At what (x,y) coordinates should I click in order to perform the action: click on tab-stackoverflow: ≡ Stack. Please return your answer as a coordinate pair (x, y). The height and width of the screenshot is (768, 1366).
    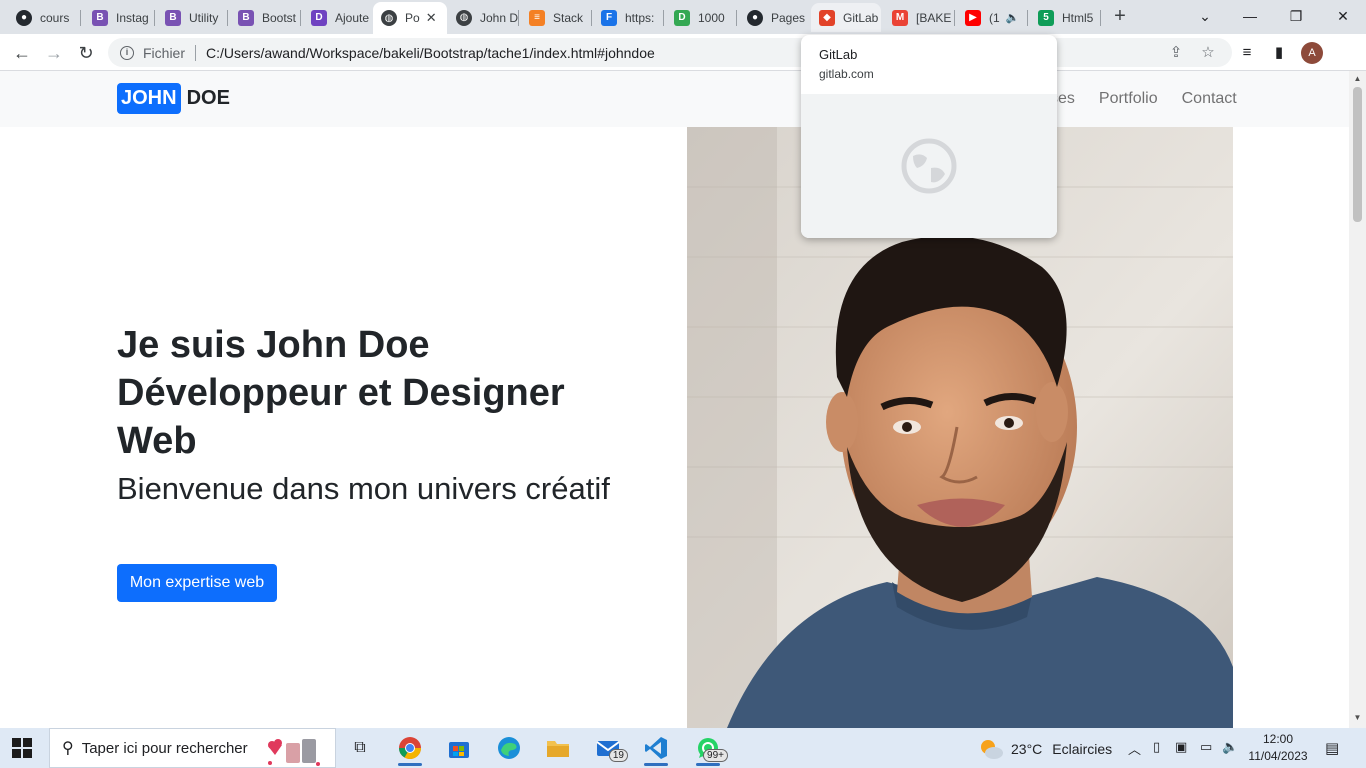
    Looking at the image, I should click on (556, 17).